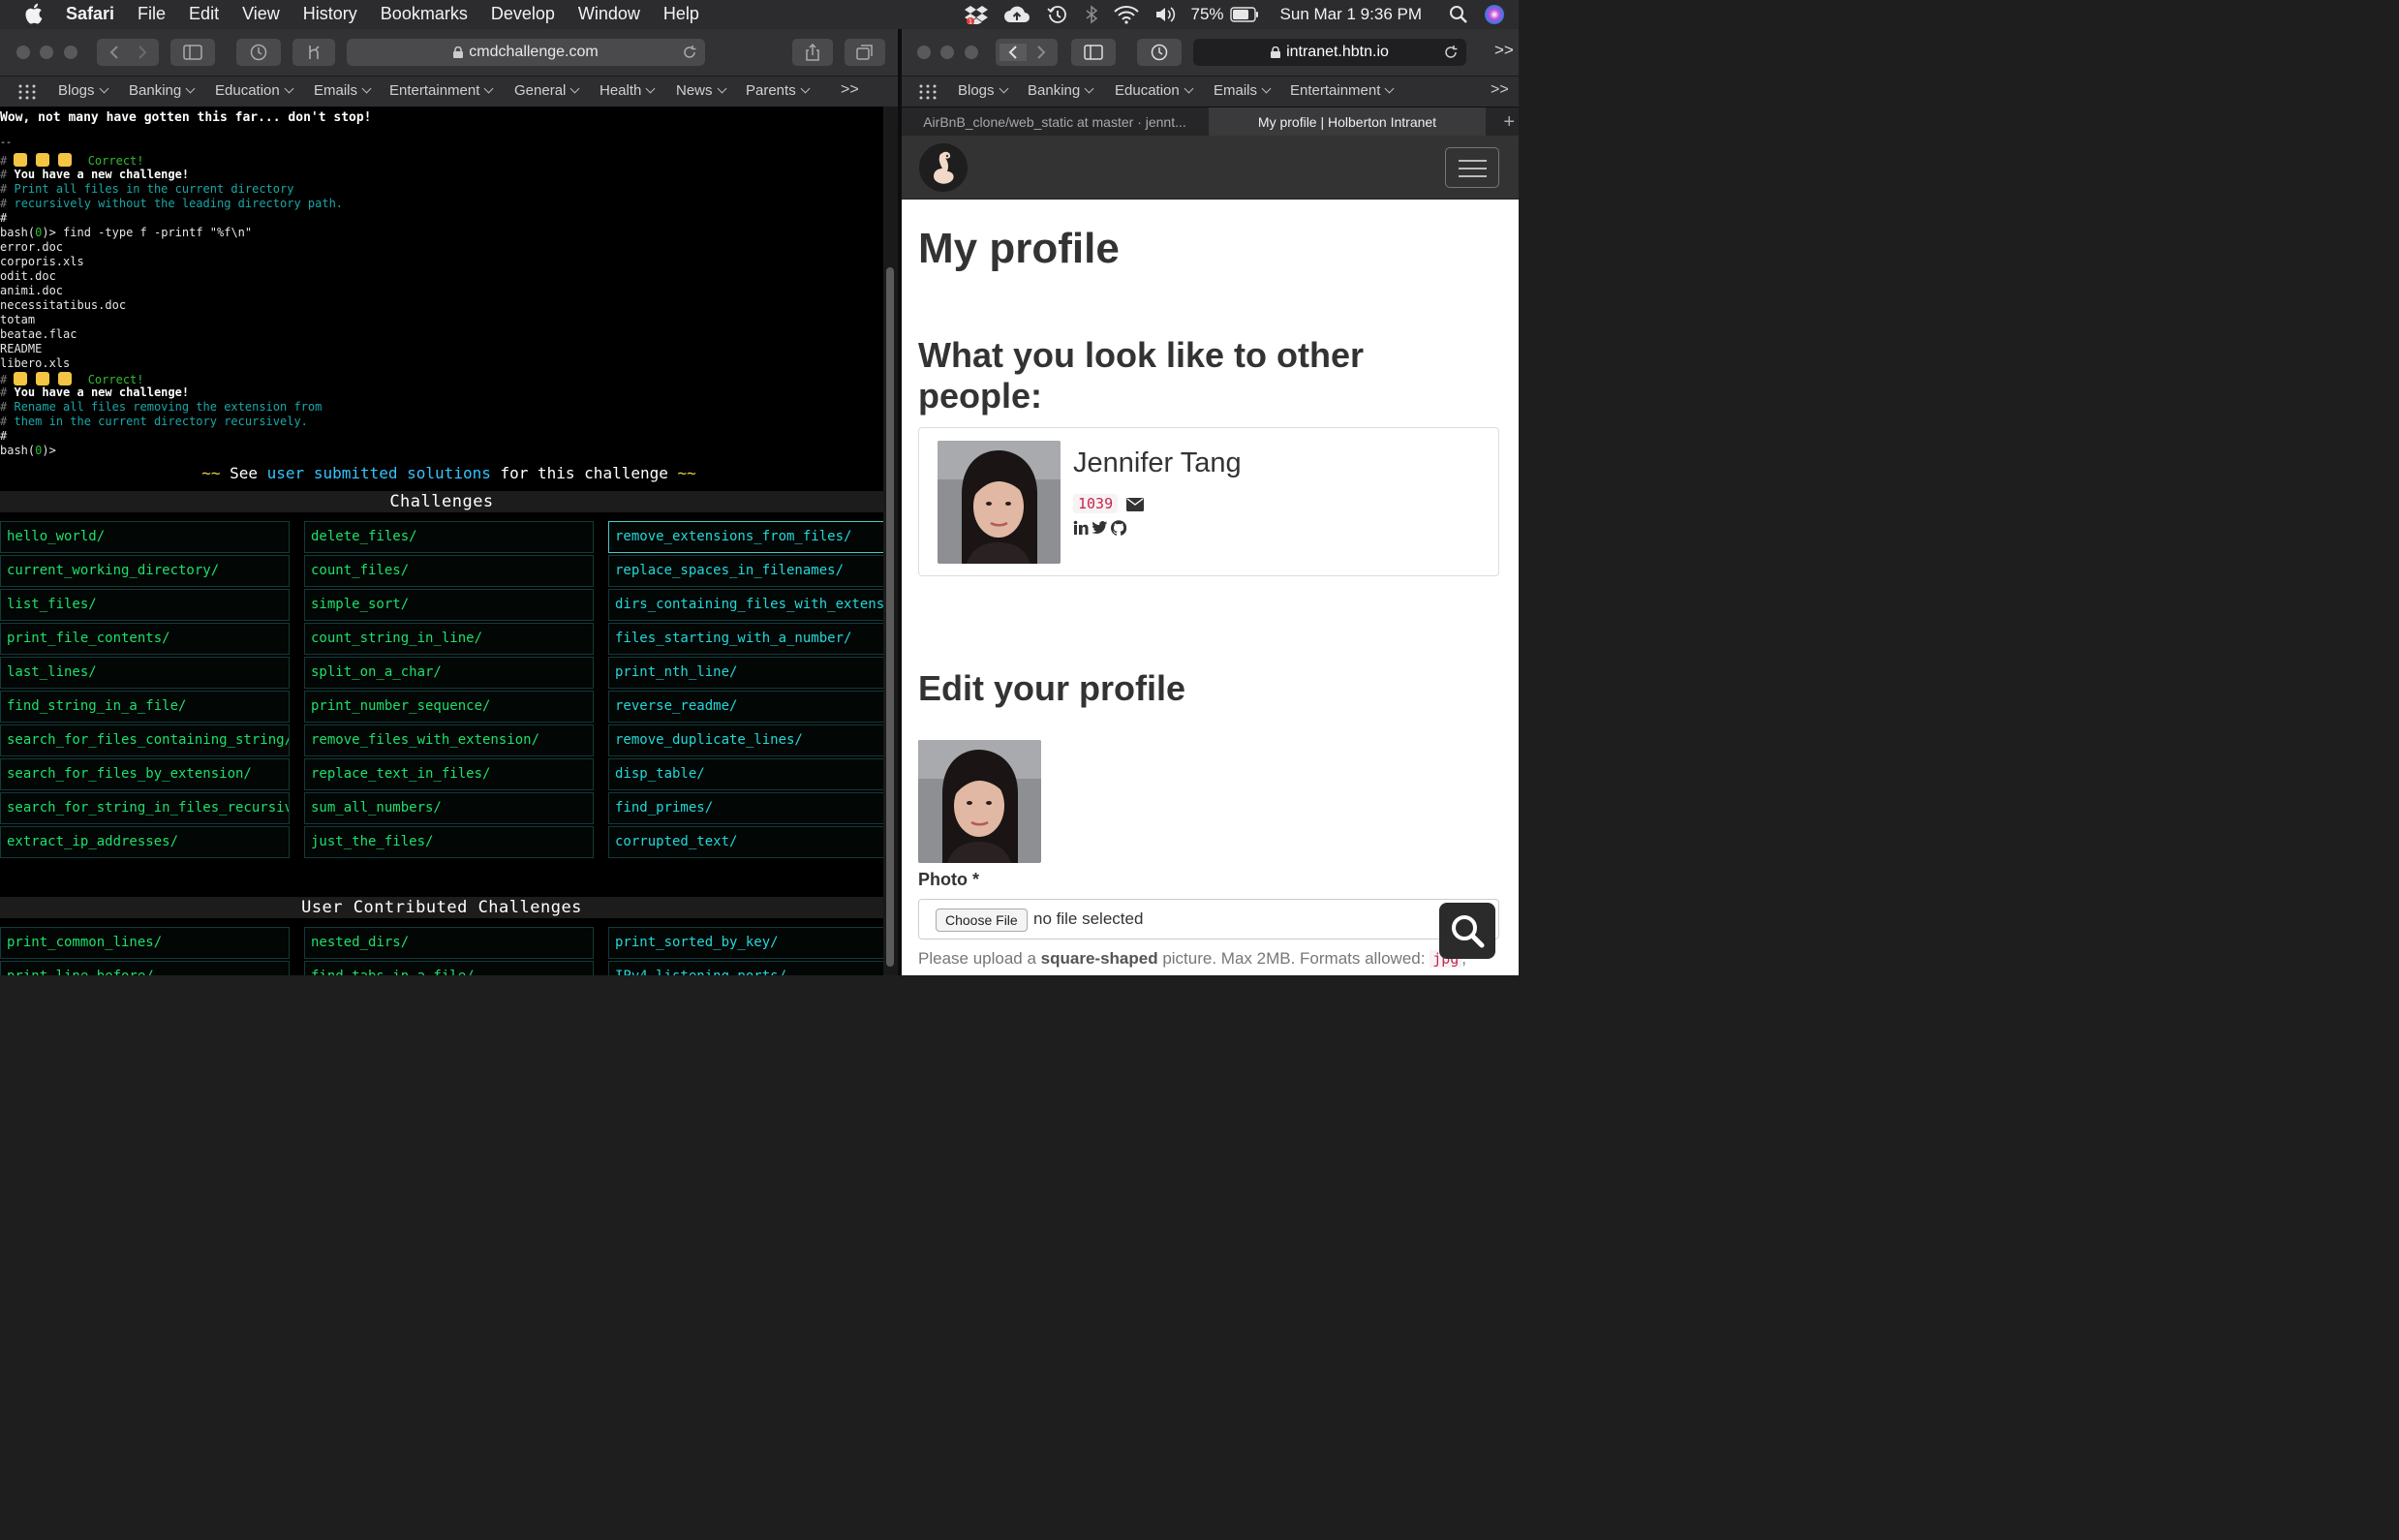 This screenshot has height=1540, width=2399. What do you see at coordinates (152, 14) in the screenshot?
I see `menu-file: File` at bounding box center [152, 14].